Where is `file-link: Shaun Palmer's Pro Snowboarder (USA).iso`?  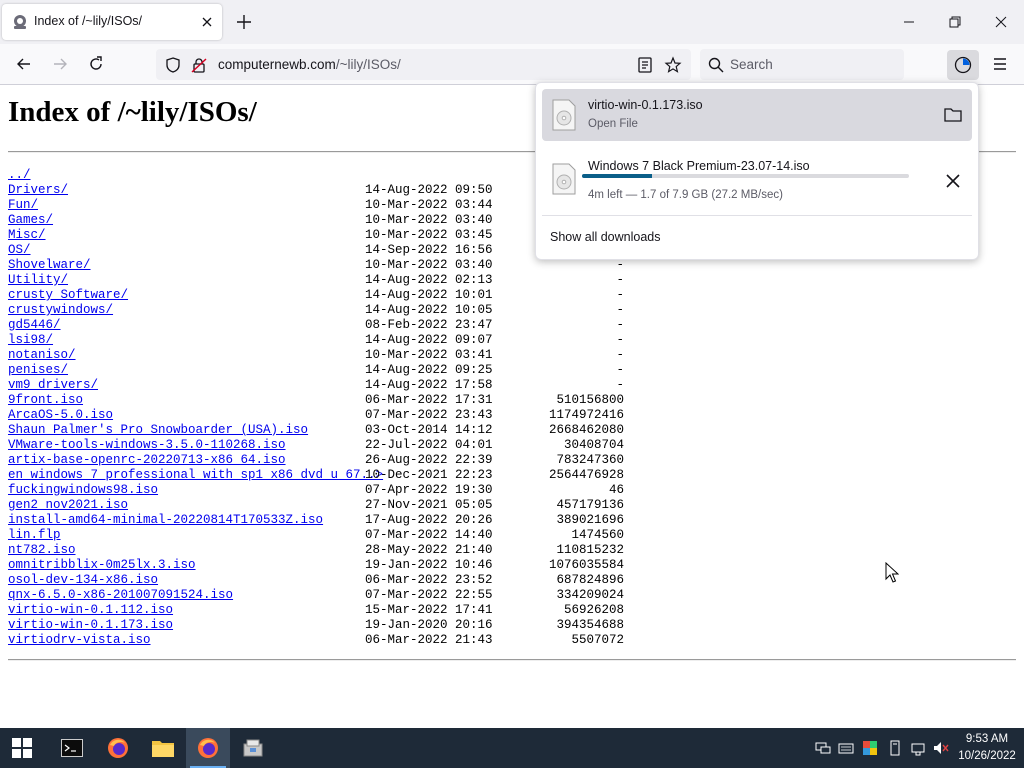 file-link: Shaun Palmer's Pro Snowboarder (USA).iso is located at coordinates (158, 430).